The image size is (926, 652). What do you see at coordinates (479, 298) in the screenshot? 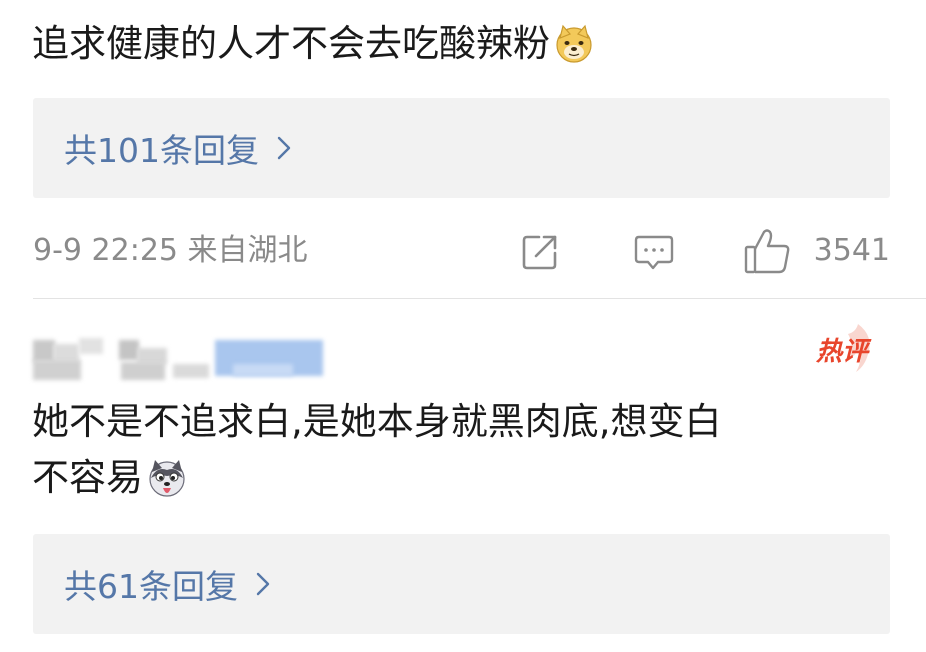
I see `divider` at bounding box center [479, 298].